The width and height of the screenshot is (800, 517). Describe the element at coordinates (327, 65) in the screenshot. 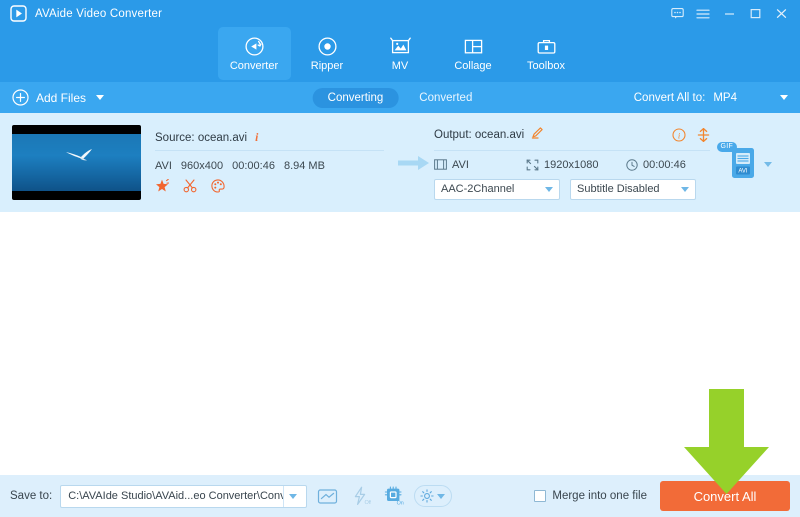

I see `tab-ripper-label: Ripper` at that location.